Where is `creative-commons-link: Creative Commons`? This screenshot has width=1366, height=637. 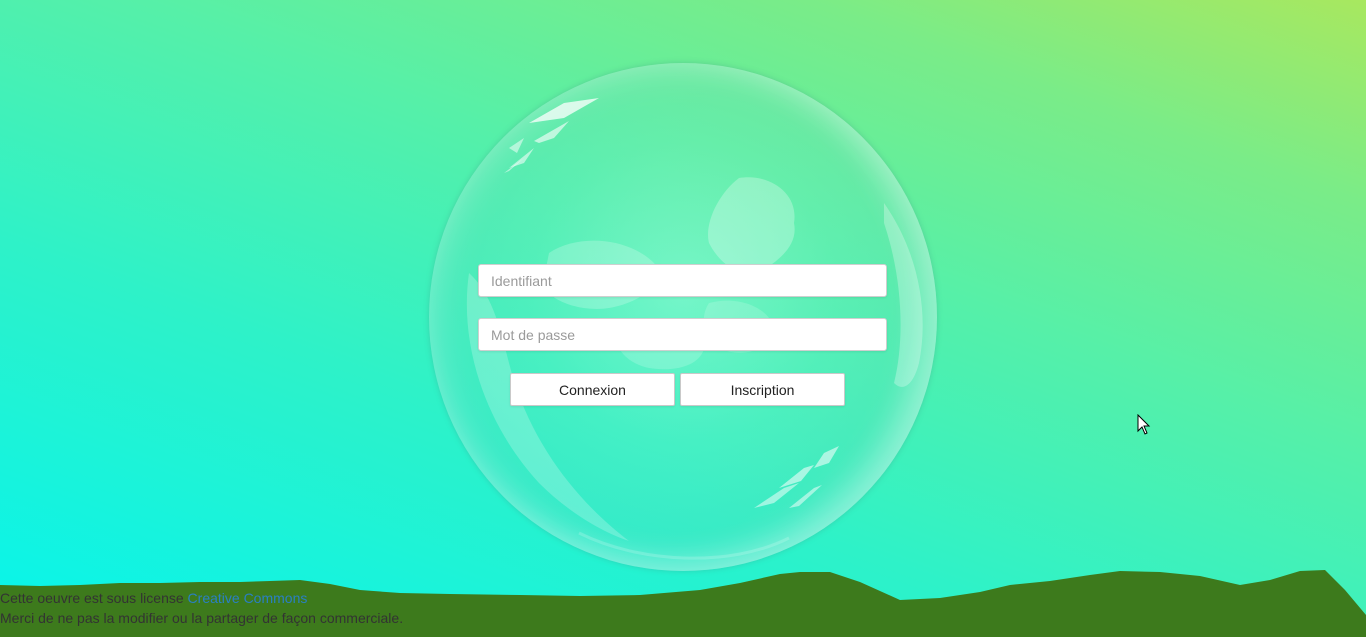
creative-commons-link: Creative Commons is located at coordinates (248, 598).